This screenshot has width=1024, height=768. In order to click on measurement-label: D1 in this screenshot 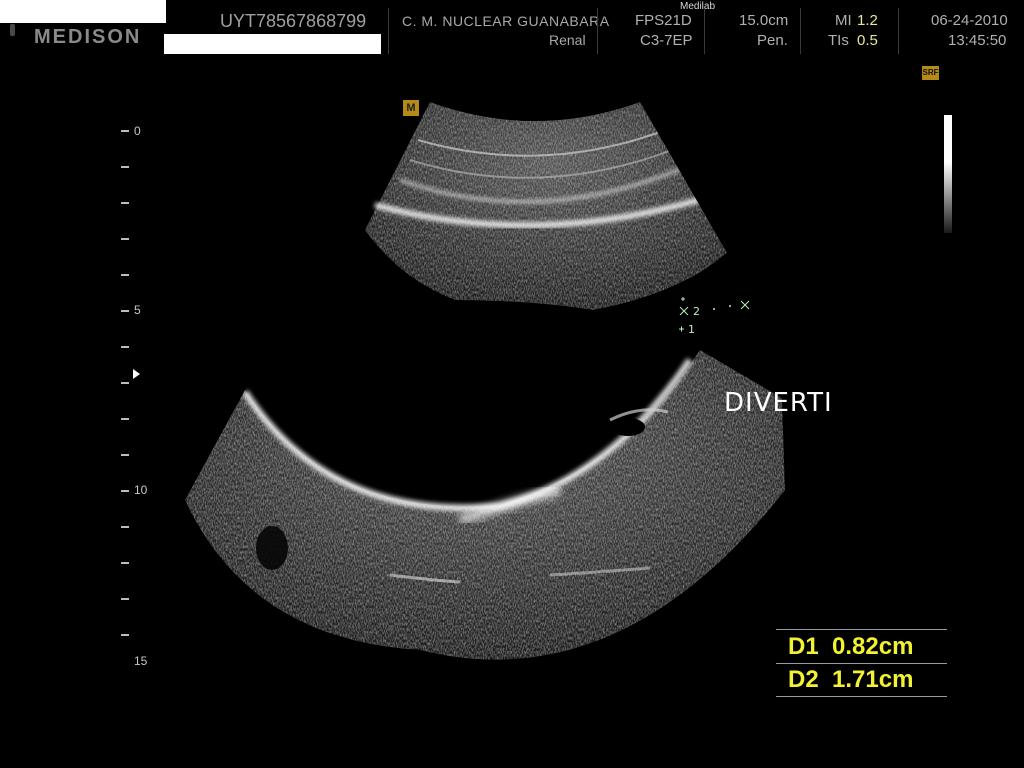, I will do `click(803, 646)`.